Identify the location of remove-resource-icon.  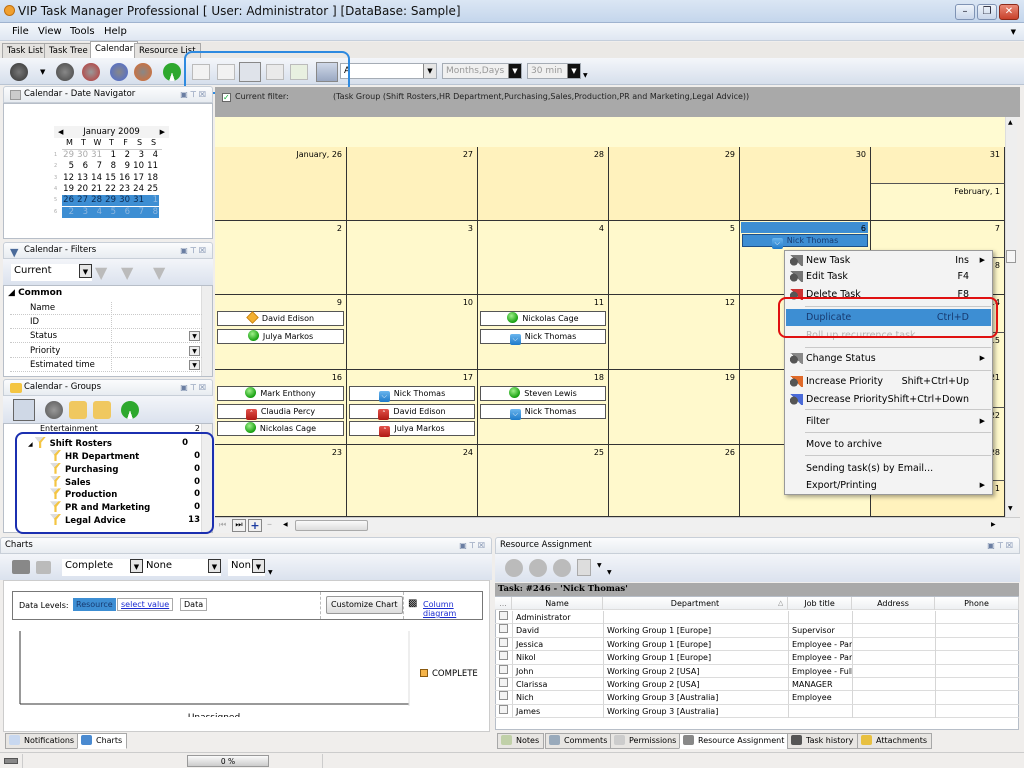
(562, 568).